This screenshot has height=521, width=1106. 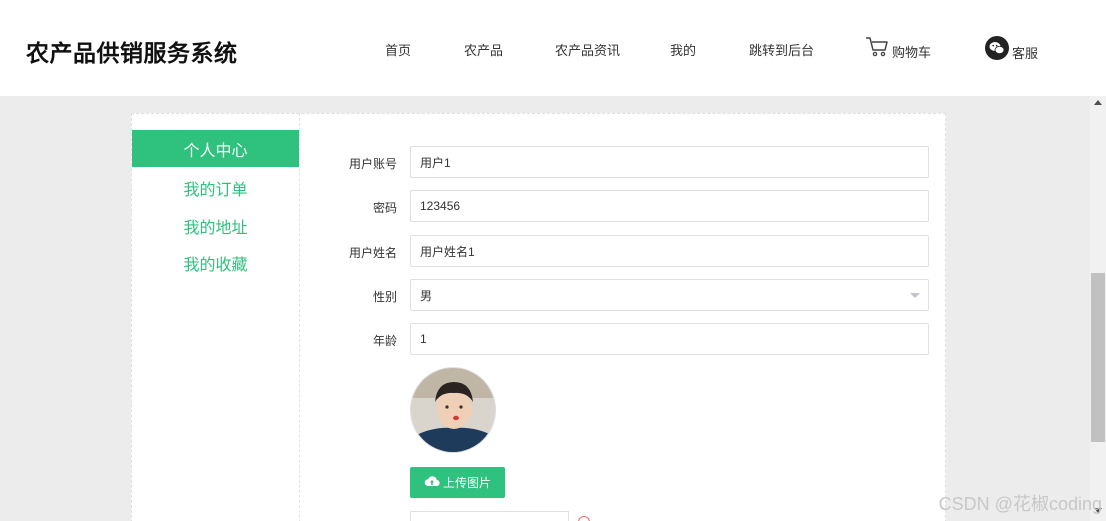 What do you see at coordinates (1025, 53) in the screenshot?
I see `nav-service-label: 客服` at bounding box center [1025, 53].